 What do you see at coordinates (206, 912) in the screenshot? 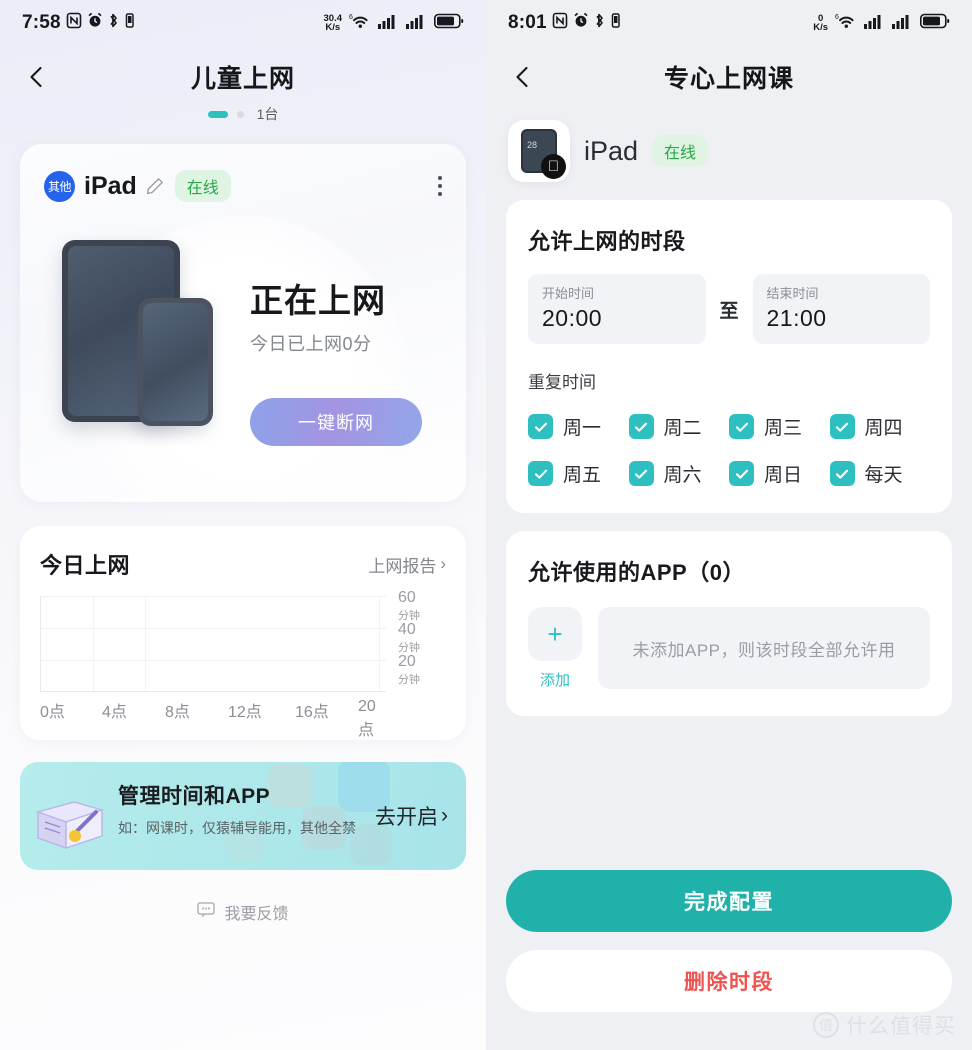
I see `feedback-icon` at bounding box center [206, 912].